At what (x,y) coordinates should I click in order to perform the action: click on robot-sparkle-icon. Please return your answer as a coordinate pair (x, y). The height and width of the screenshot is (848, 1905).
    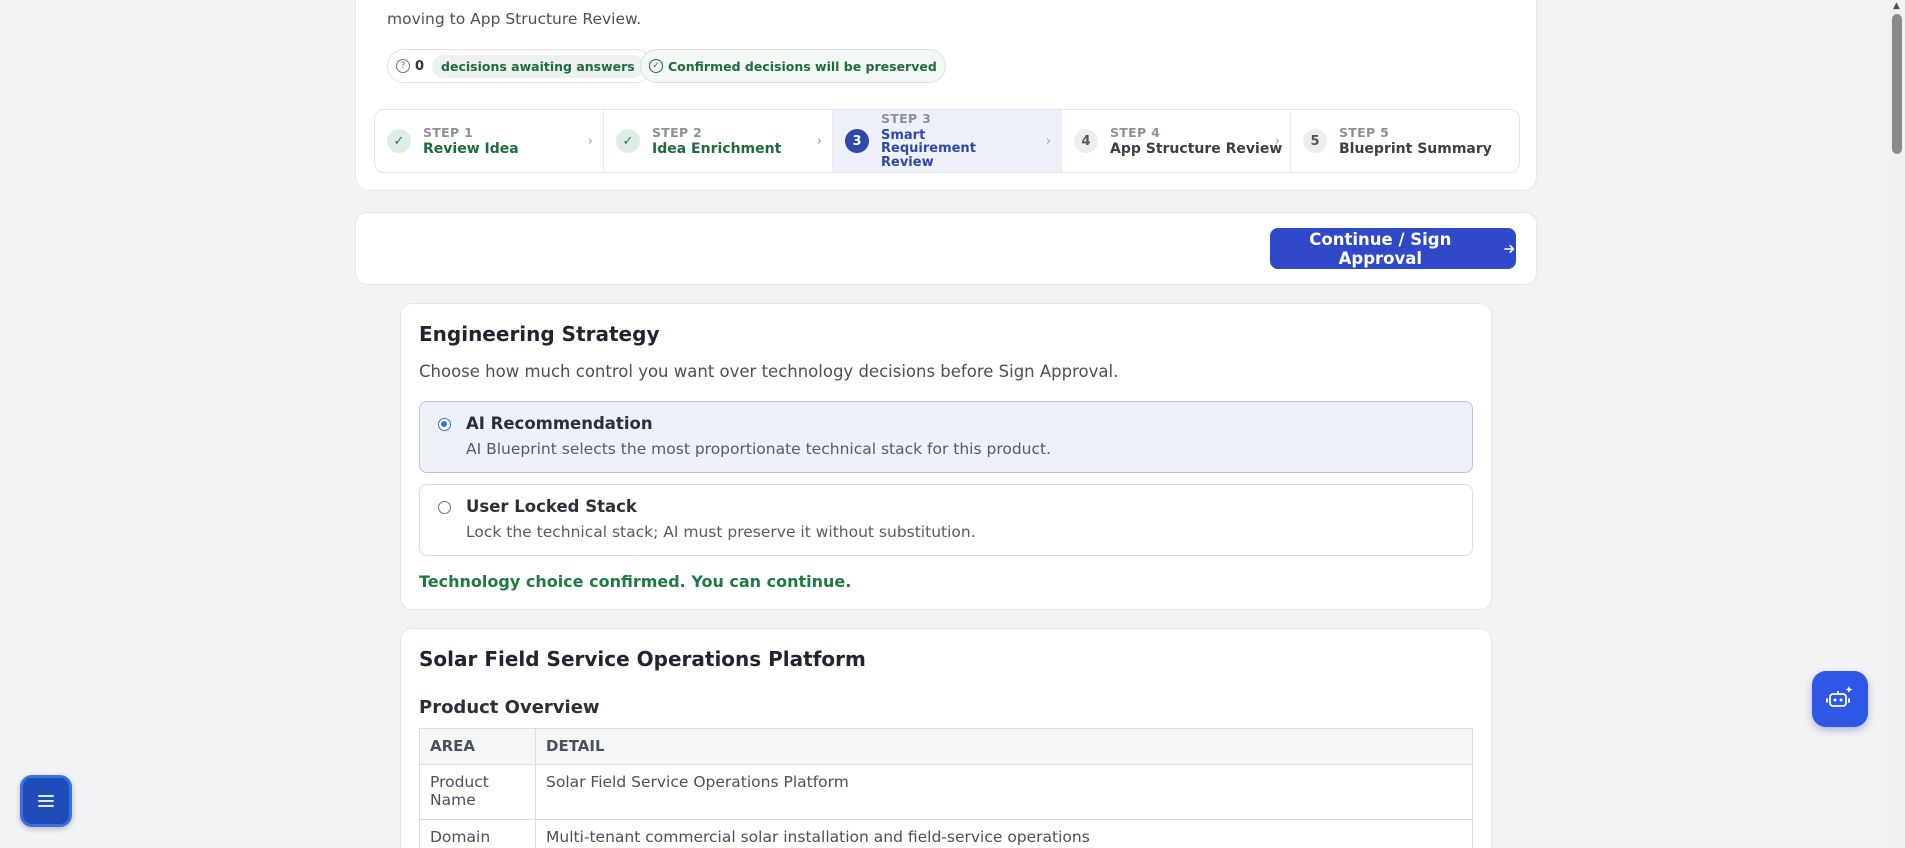
    Looking at the image, I should click on (1839, 696).